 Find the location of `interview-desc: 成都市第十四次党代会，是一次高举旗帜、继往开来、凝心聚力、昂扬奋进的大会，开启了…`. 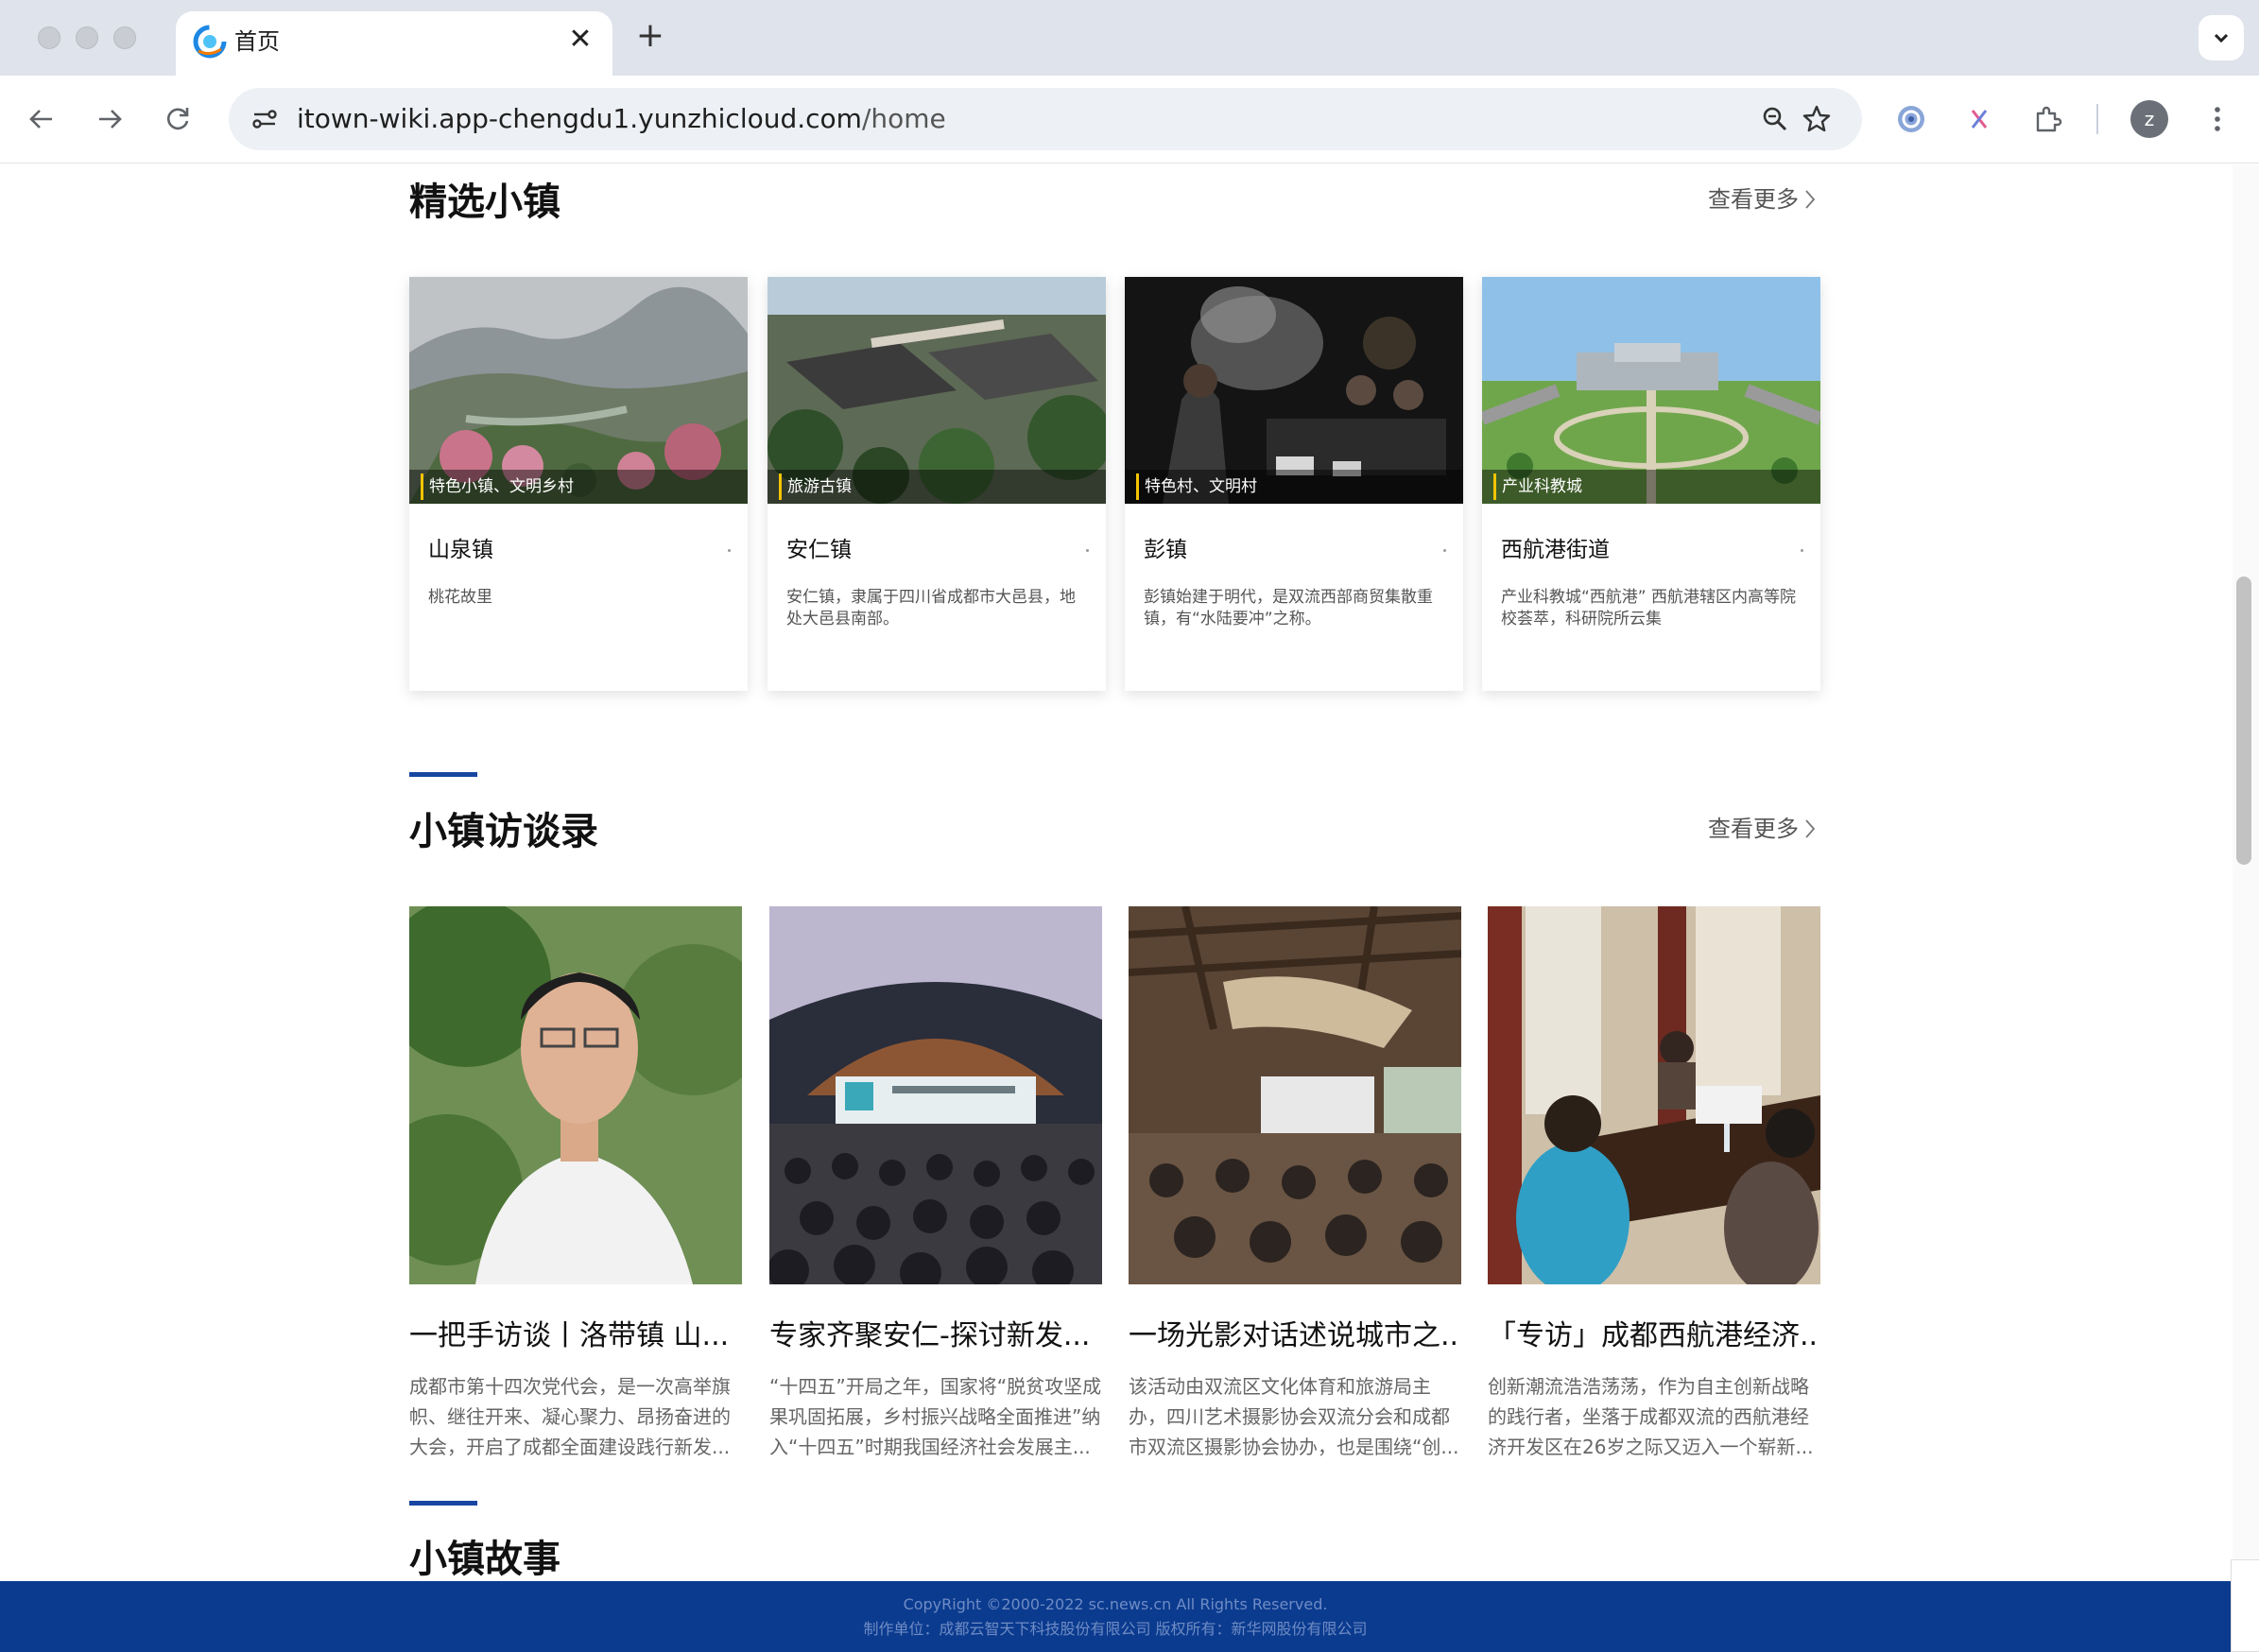

interview-desc: 成都市第十四次党代会，是一次高举旗帜、继往开来、凝心聚力、昂扬奋进的大会，开启了… is located at coordinates (570, 1416).